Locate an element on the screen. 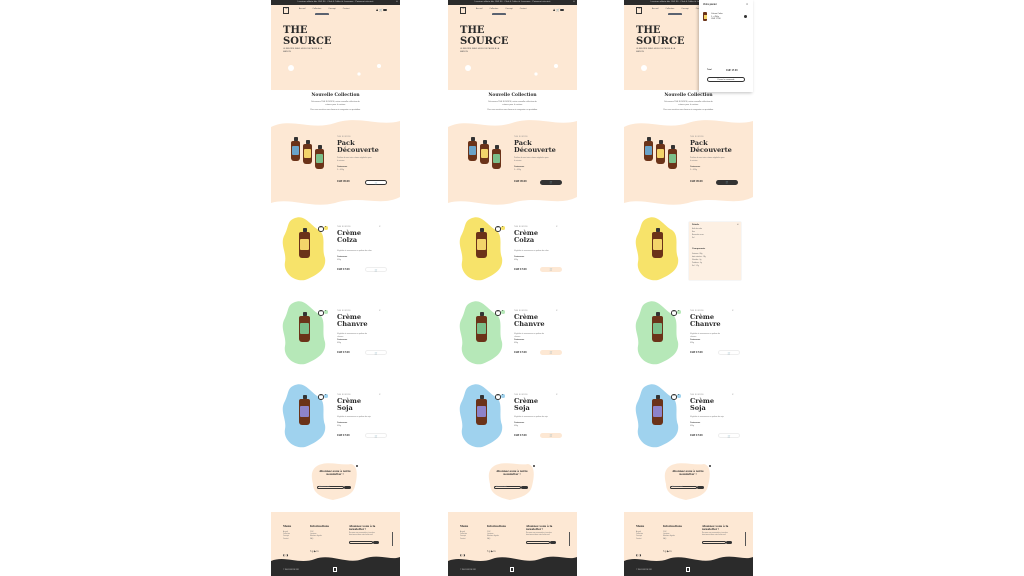  header-nav: TS Accueil Collection Concept Contact ♟ 🛒 0 is located at coordinates (512, 10).